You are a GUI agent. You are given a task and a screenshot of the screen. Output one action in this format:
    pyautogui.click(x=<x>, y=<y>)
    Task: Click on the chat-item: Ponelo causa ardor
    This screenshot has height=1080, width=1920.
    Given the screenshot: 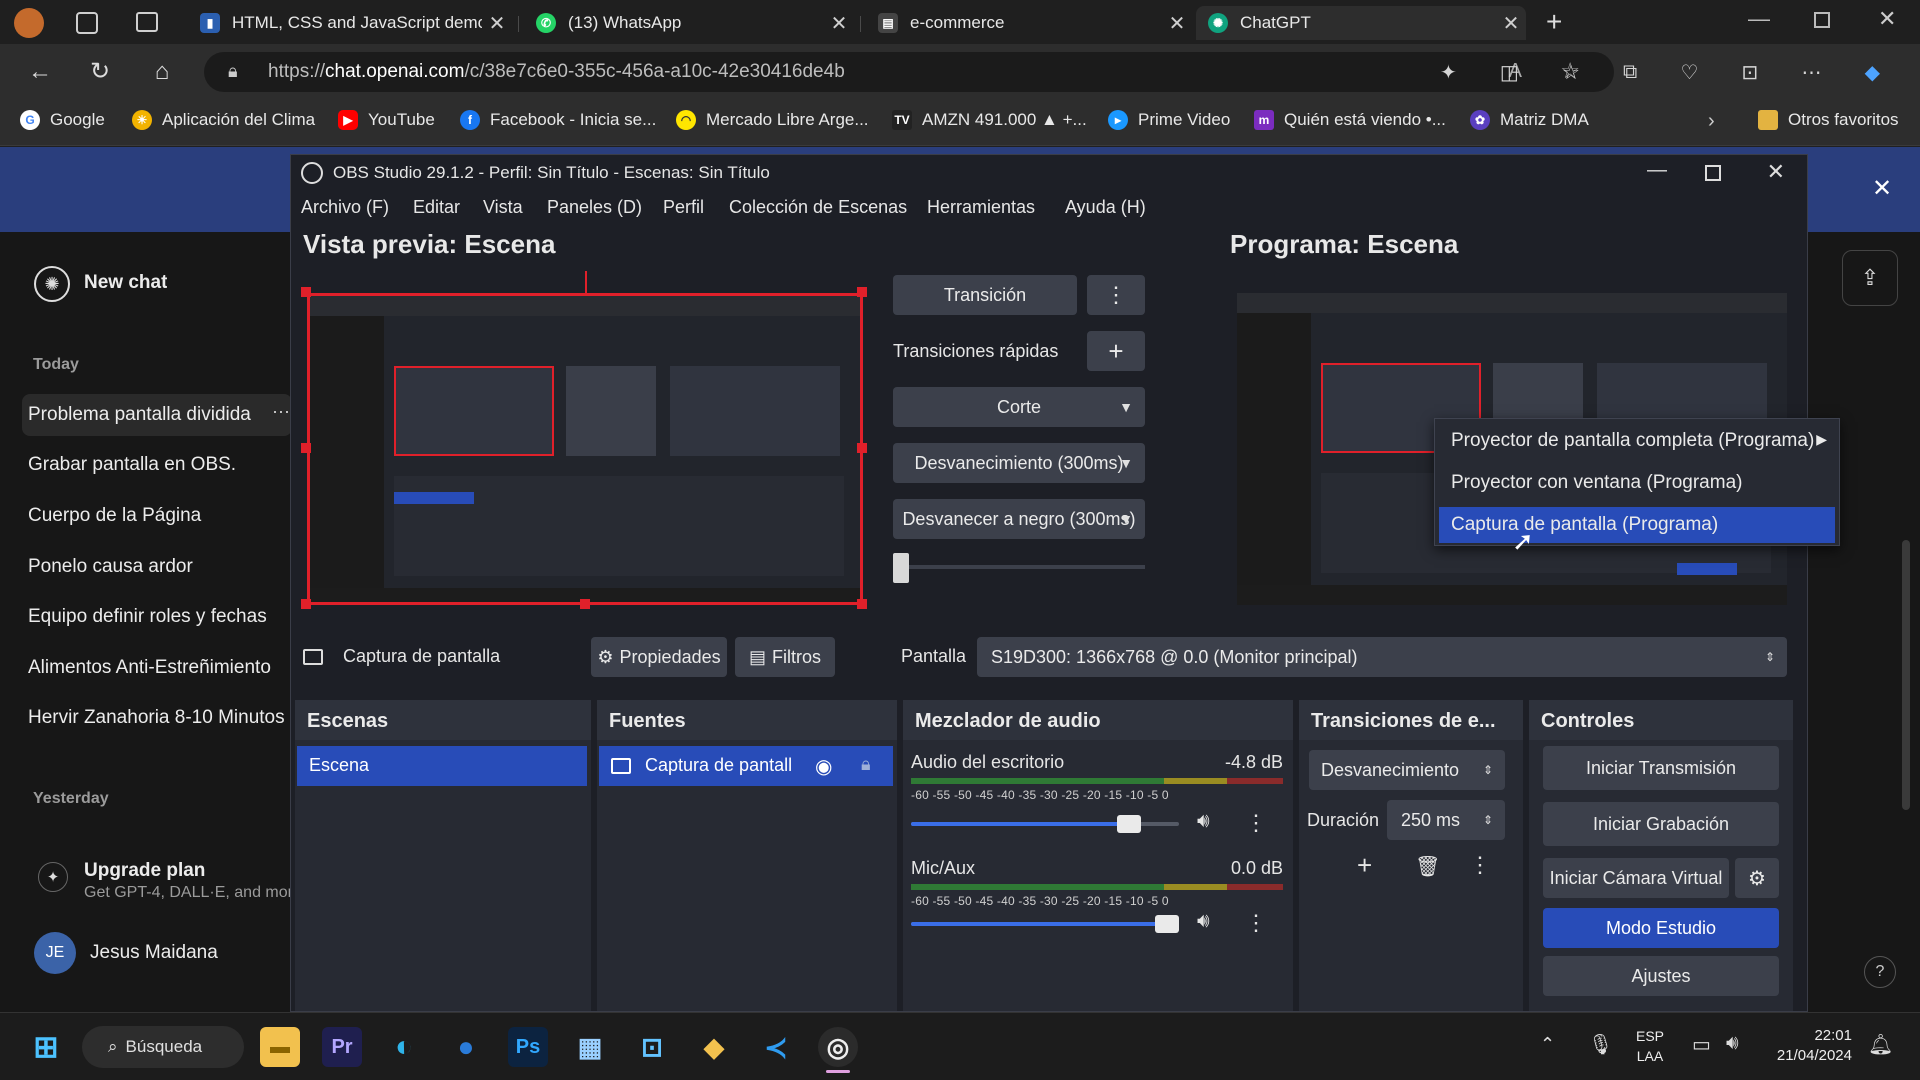 What is the action you would take?
    pyautogui.click(x=159, y=567)
    